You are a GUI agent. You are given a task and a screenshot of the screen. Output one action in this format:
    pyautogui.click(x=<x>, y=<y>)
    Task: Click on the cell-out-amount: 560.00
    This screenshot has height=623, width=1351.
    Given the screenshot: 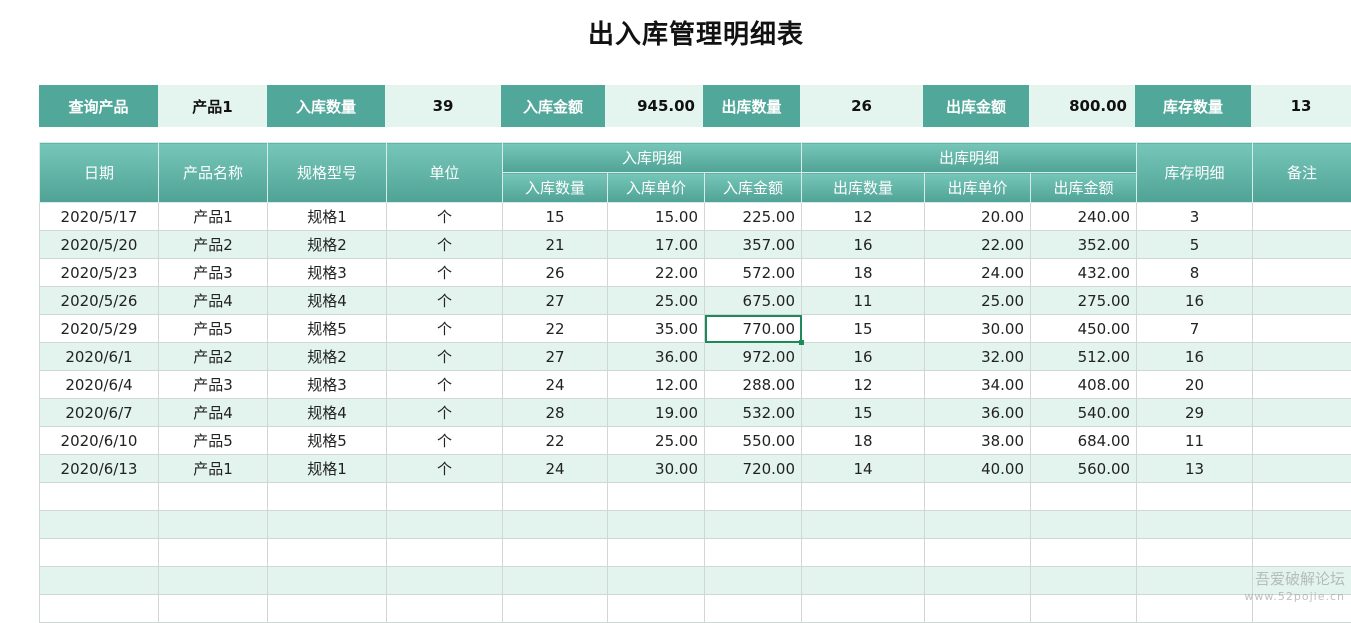 What is the action you would take?
    pyautogui.click(x=1084, y=469)
    